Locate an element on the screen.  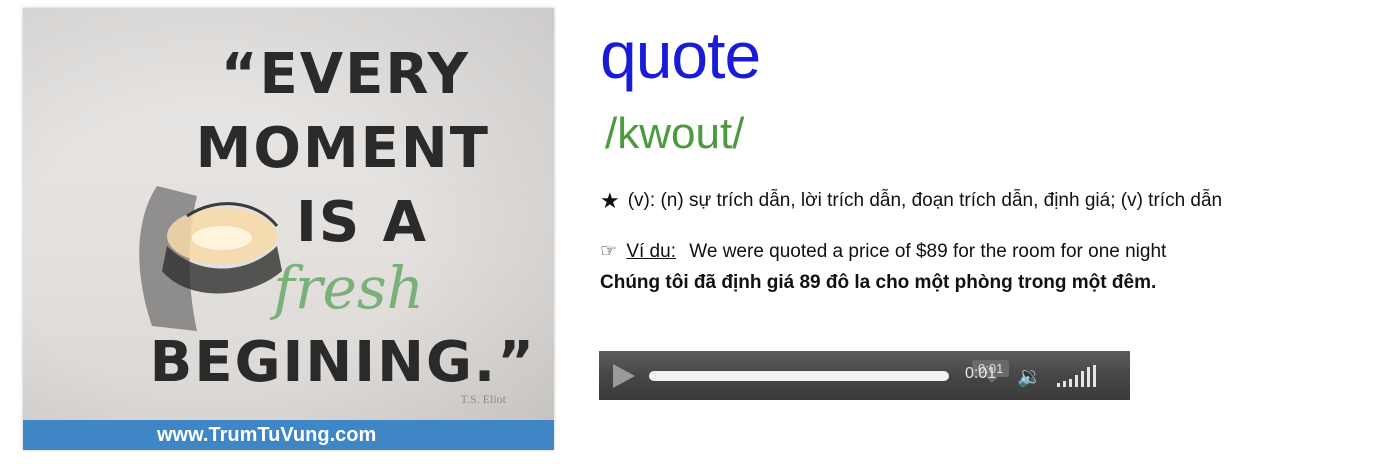
quote-line-4: fresh is located at coordinates (348, 288).